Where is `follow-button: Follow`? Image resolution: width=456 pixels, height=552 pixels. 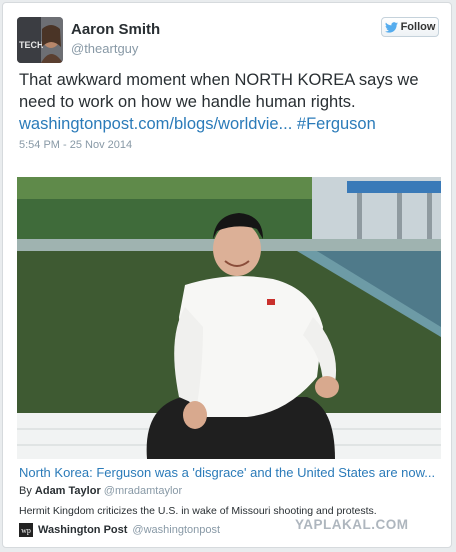
follow-button: Follow is located at coordinates (410, 27).